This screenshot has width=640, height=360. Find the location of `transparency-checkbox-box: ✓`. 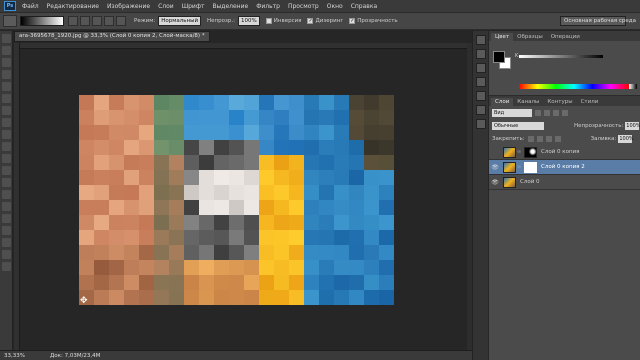

transparency-checkbox-box: ✓ is located at coordinates (352, 21).